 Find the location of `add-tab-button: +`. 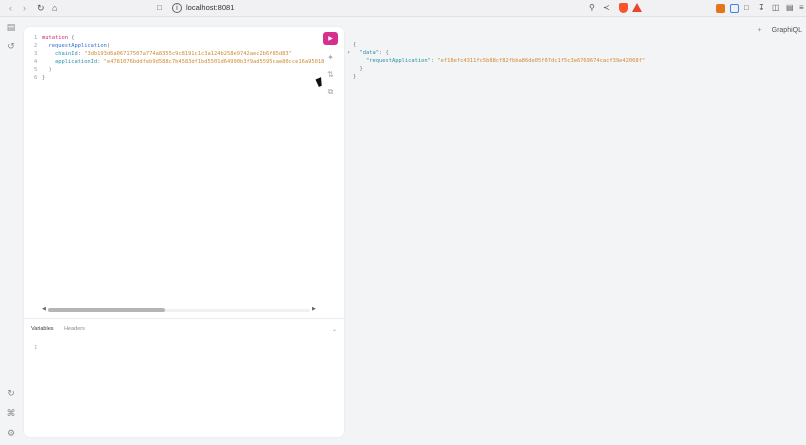

add-tab-button: + is located at coordinates (760, 30).